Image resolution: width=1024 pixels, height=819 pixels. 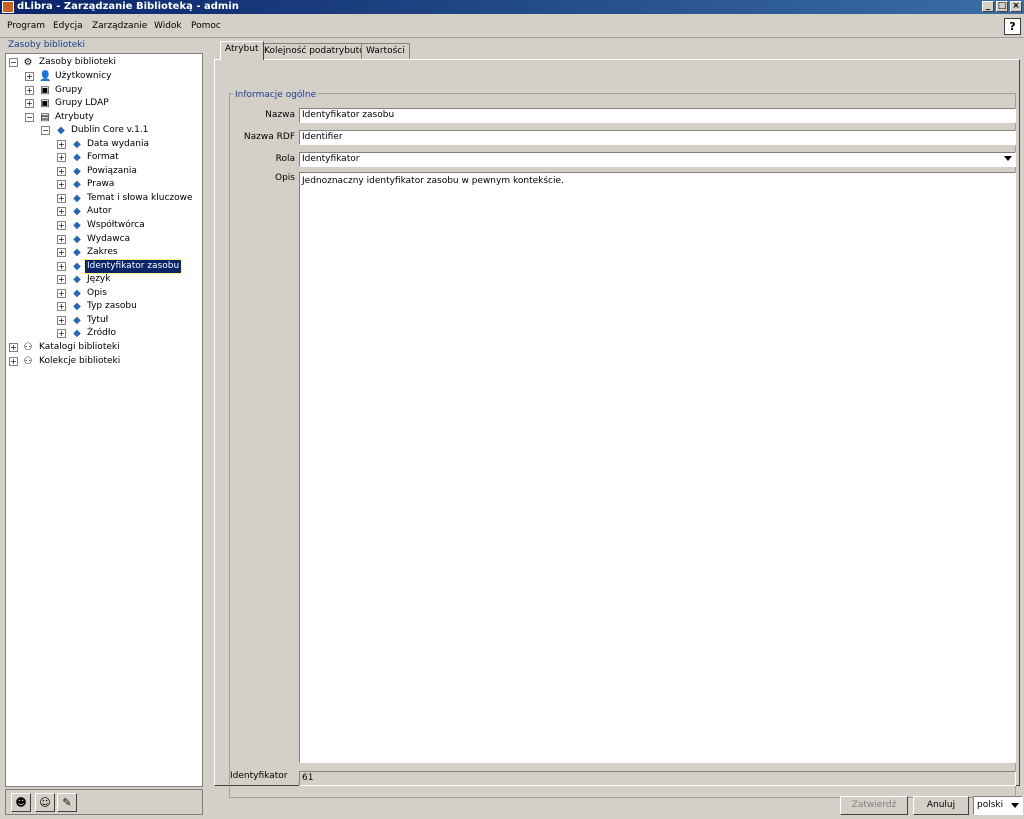 I want to click on maximize-button: □, so click(x=1002, y=6).